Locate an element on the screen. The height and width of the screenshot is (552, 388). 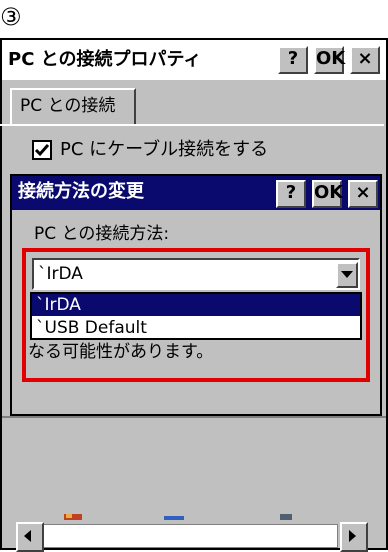
outer-close-button: × is located at coordinates (365, 60).